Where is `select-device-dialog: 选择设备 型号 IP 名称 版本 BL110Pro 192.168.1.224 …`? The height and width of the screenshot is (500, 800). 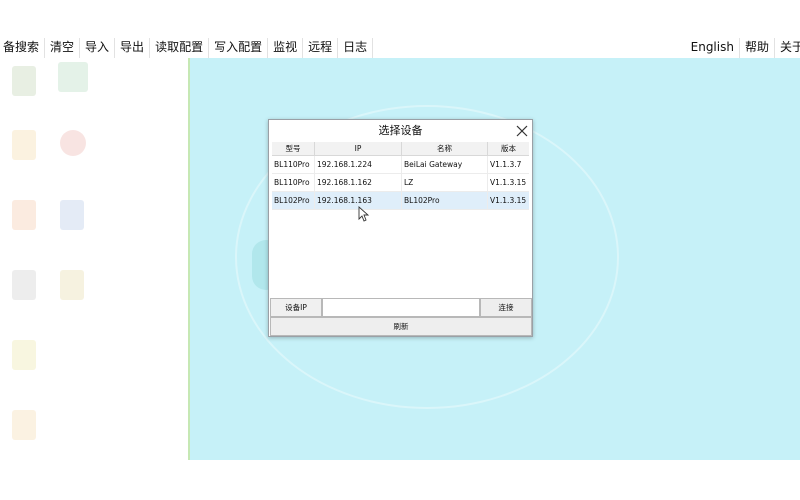 select-device-dialog: 选择设备 型号 IP 名称 版本 BL110Pro 192.168.1.224 … is located at coordinates (400, 228).